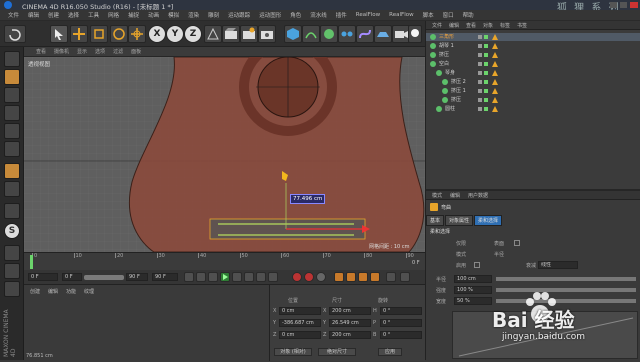 The image size is (640, 362). I want to click on minimize-icon, so click(613, 5).